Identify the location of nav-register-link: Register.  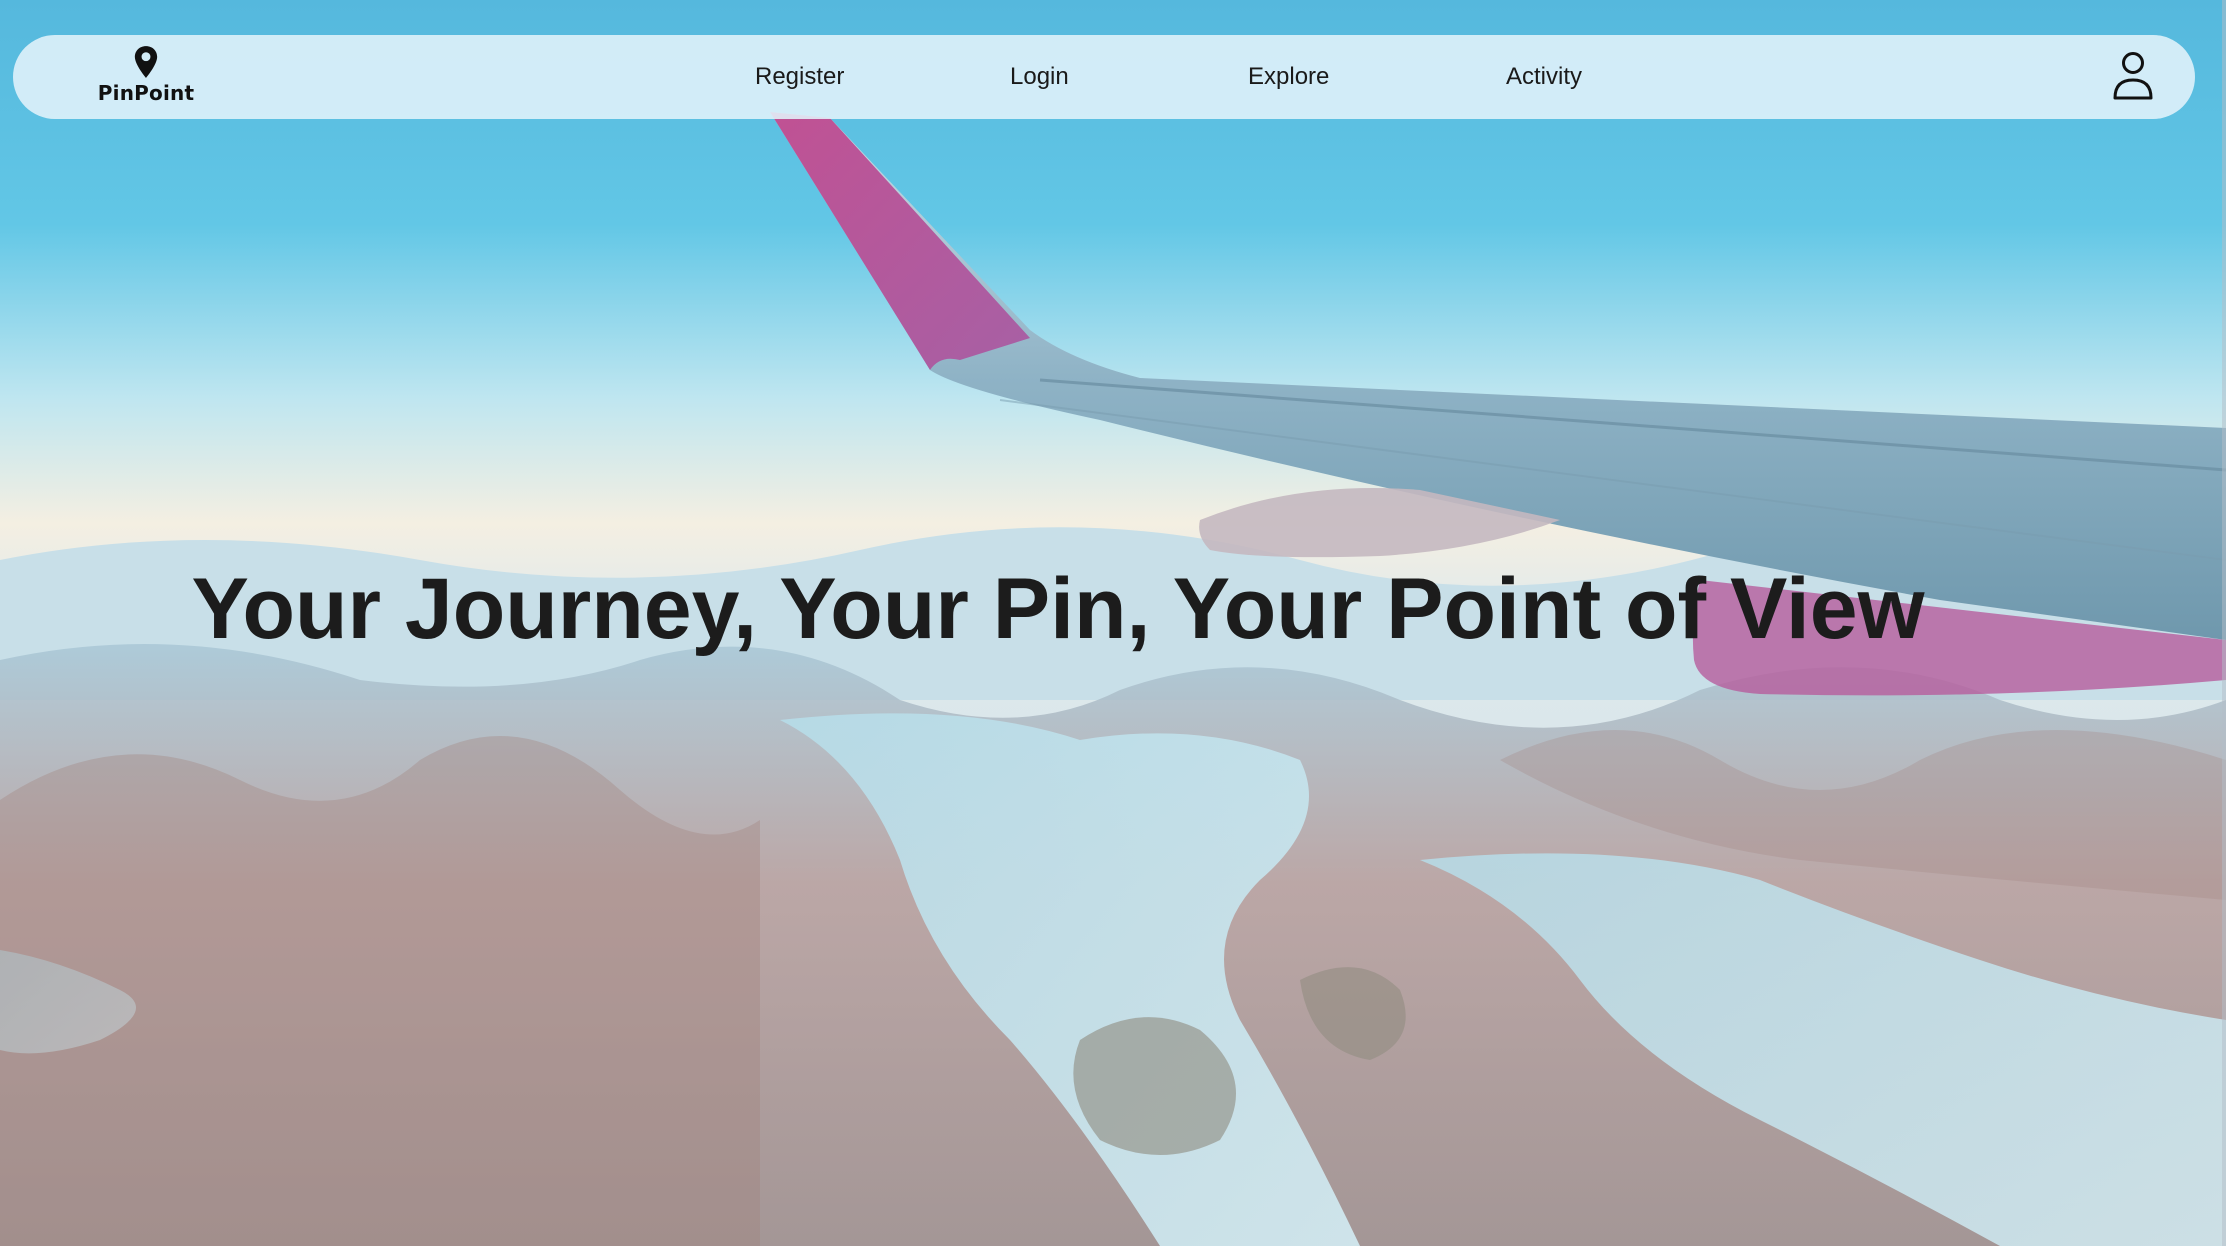
(799, 77).